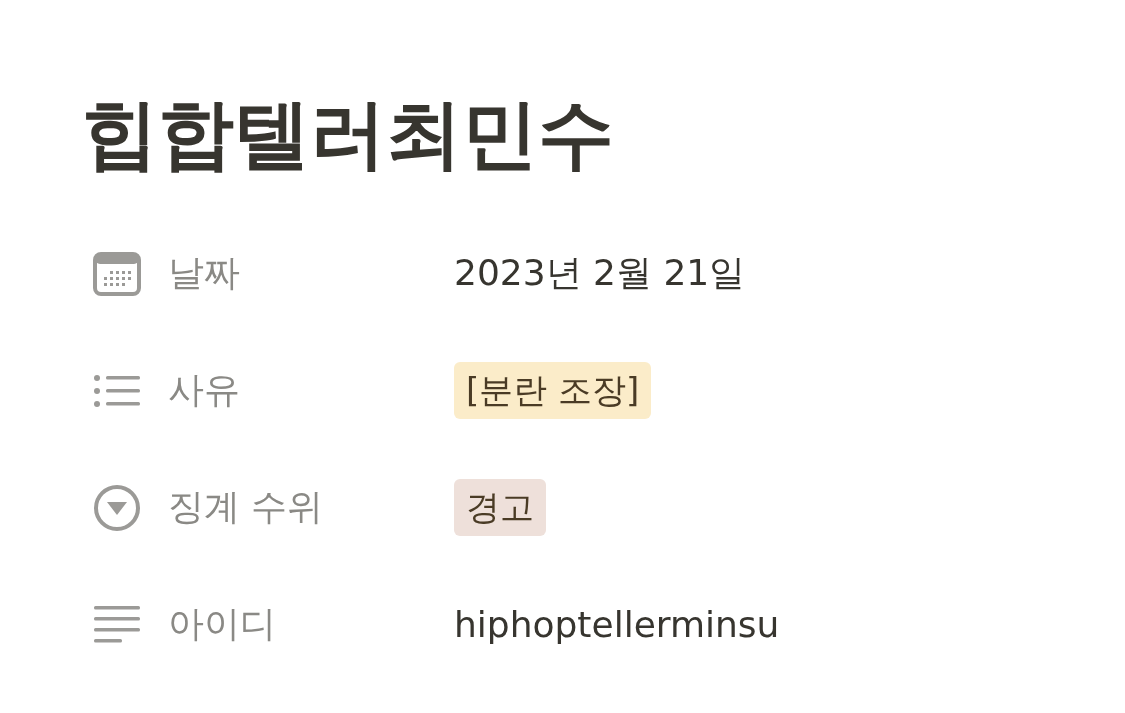  Describe the element at coordinates (600, 273) in the screenshot. I see `date-value: 2023년 2월 21일` at that location.